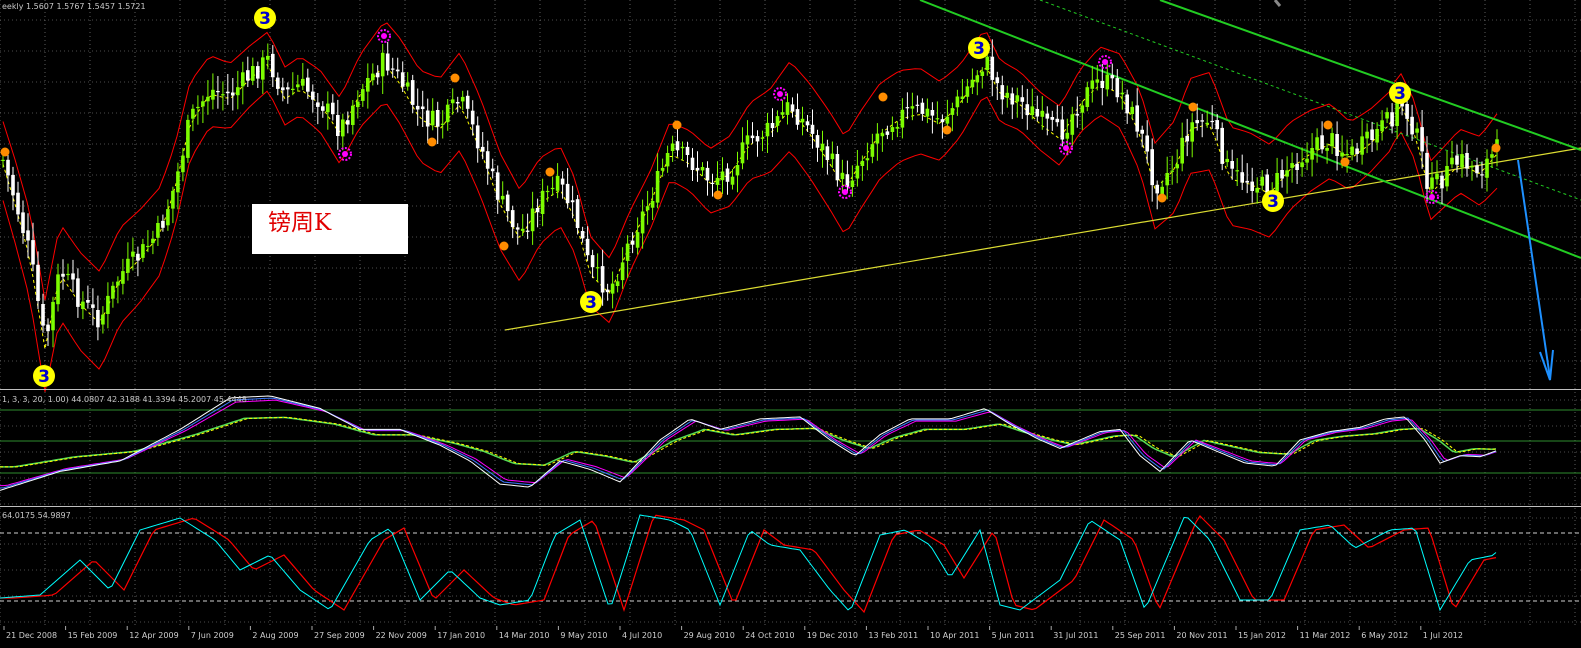 Image resolution: width=1581 pixels, height=648 pixels. What do you see at coordinates (954, 635) in the screenshot?
I see `x-axis-label: 10 Apr 2011` at bounding box center [954, 635].